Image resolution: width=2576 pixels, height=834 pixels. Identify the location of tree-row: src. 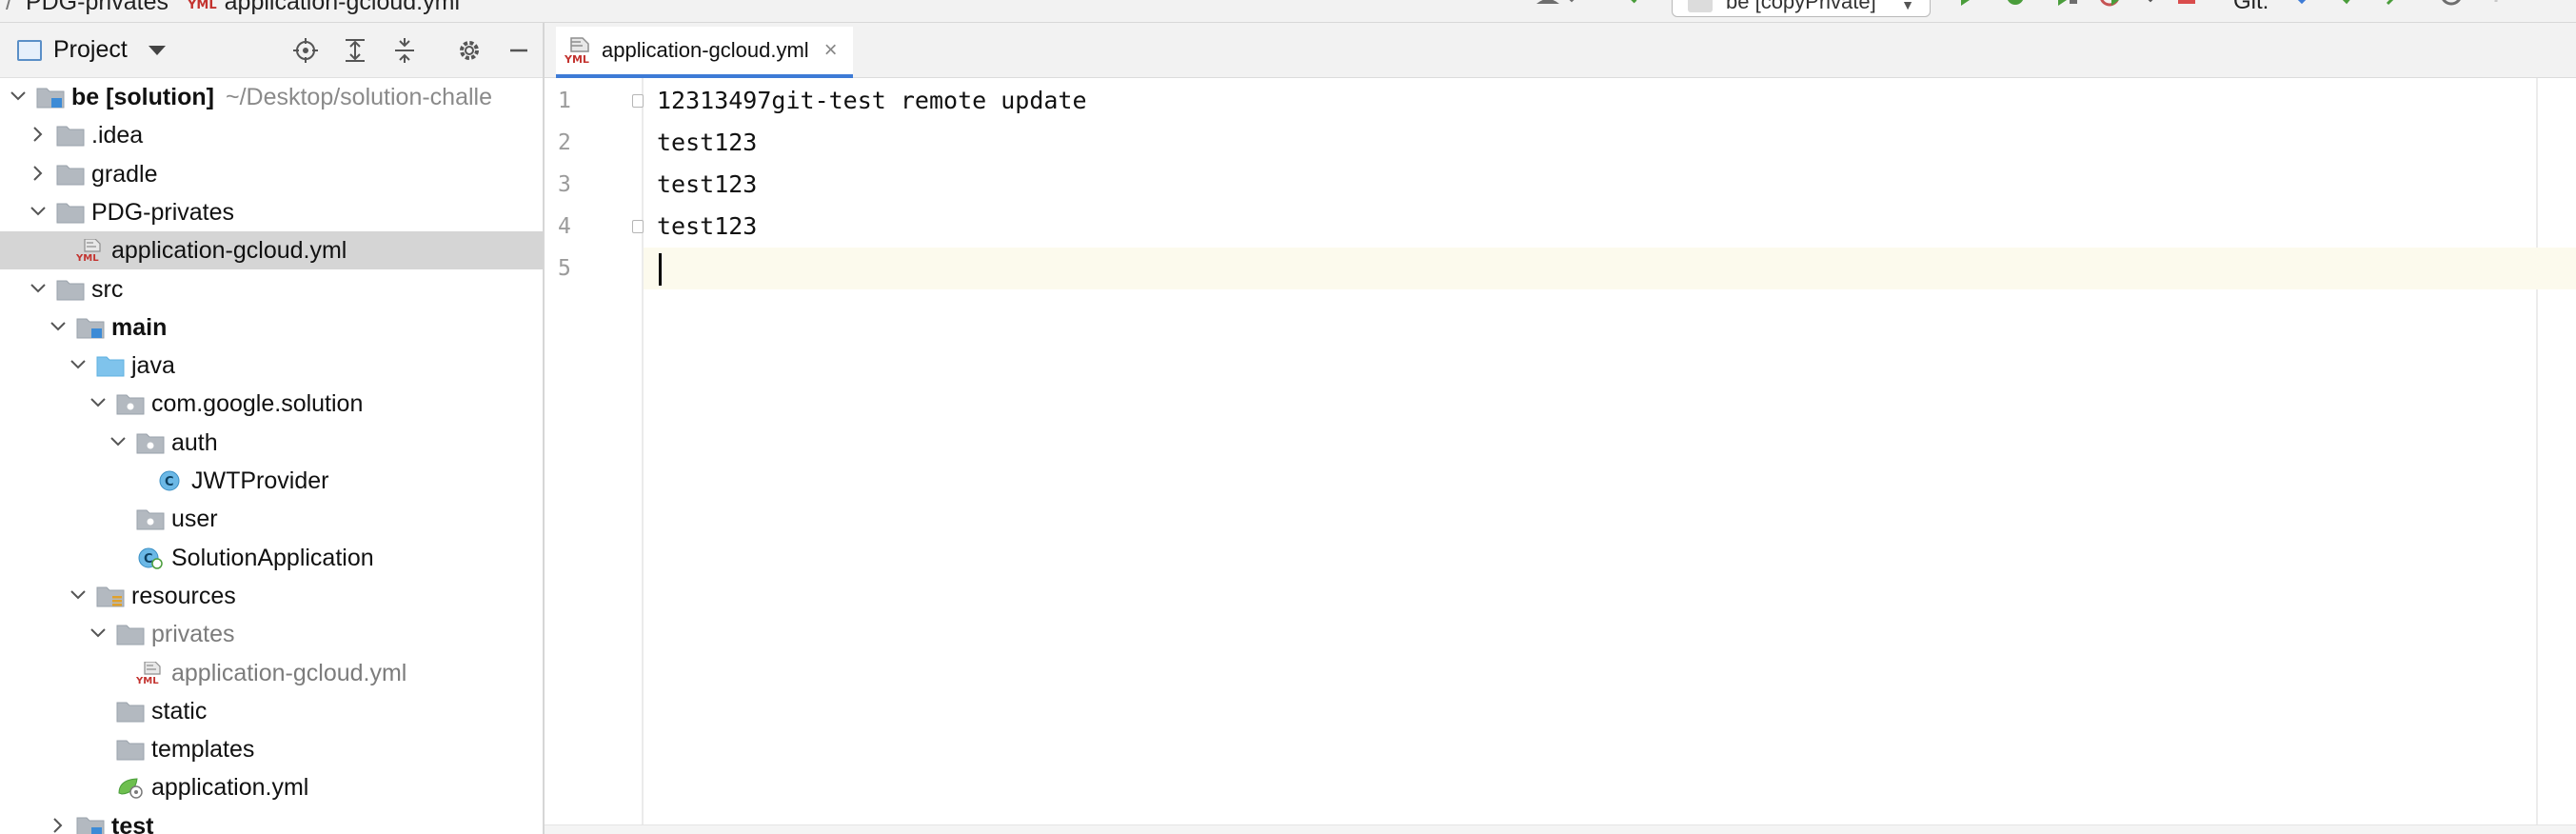
(271, 289).